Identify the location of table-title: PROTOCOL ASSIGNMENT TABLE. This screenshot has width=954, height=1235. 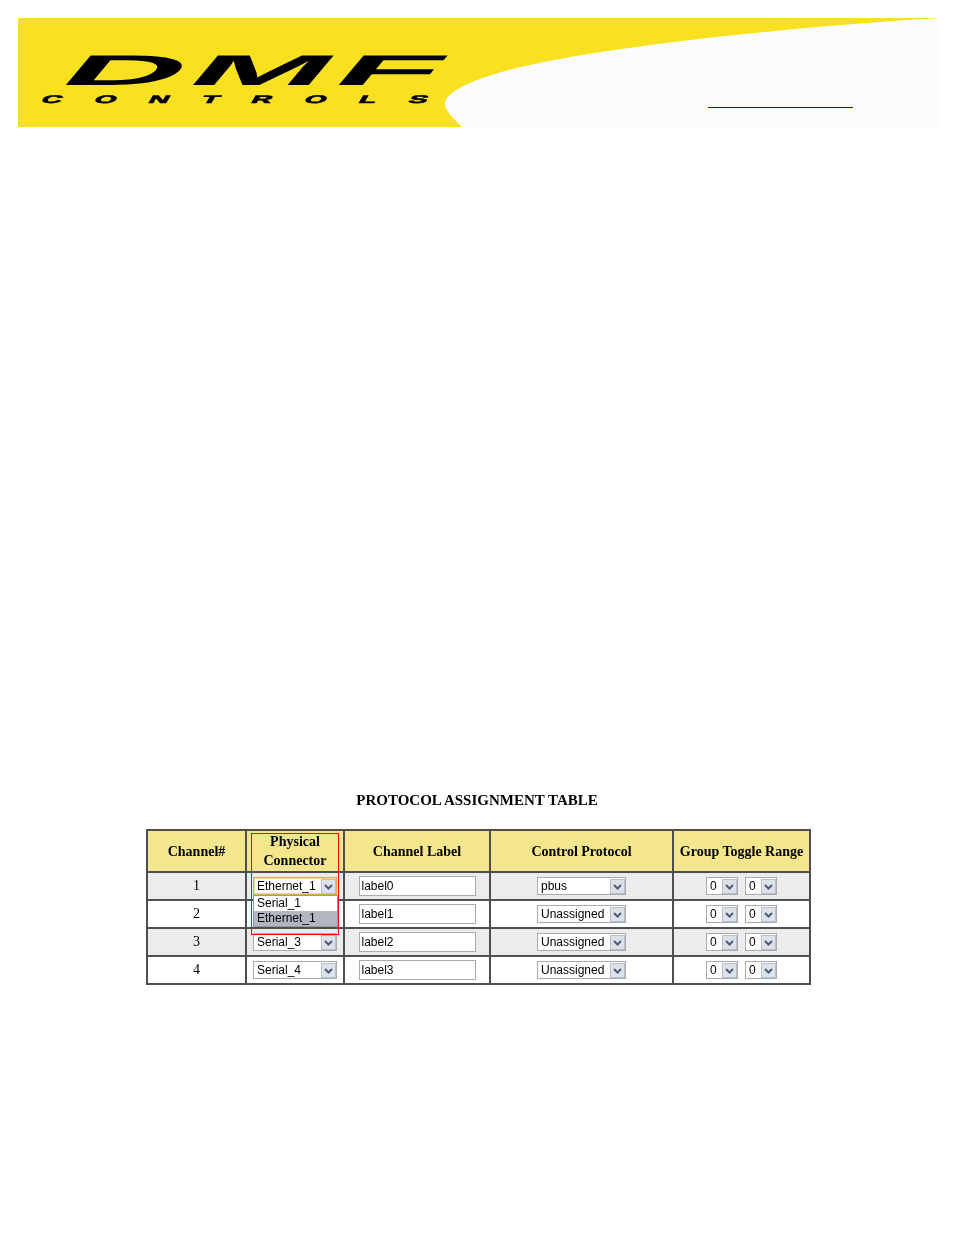
(477, 800).